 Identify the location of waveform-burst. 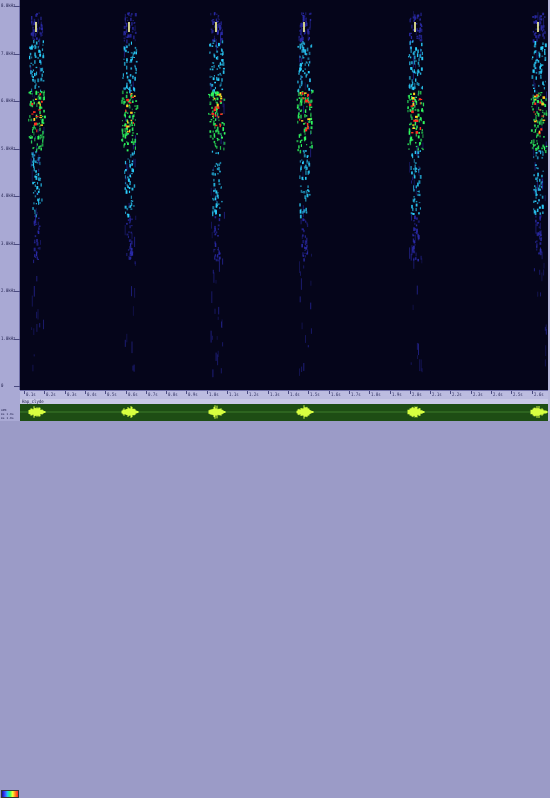
(130, 412).